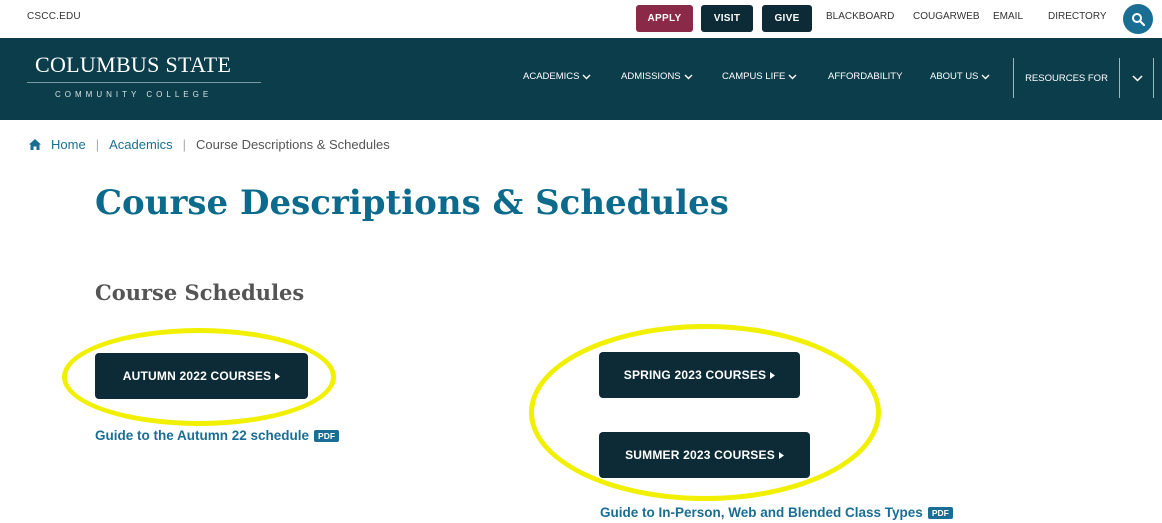 The image size is (1162, 523). I want to click on logo-name: COLUMBUS STATE, so click(133, 65).